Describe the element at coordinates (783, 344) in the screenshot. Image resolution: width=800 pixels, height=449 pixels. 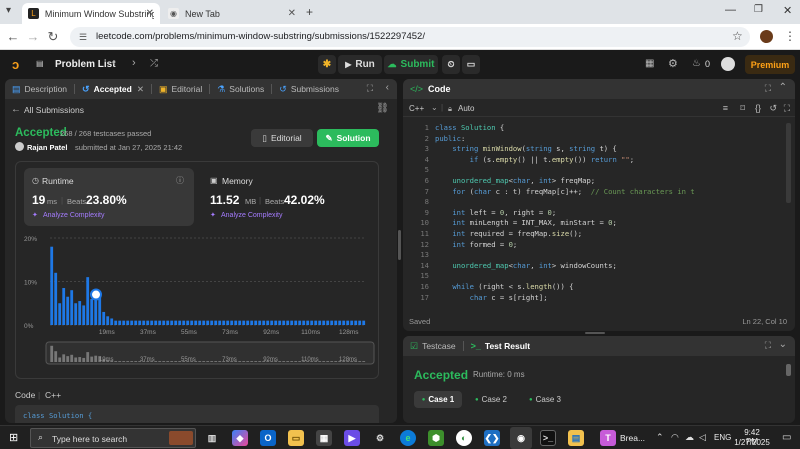
I see `collapse-panel-icon: ⌄` at that location.